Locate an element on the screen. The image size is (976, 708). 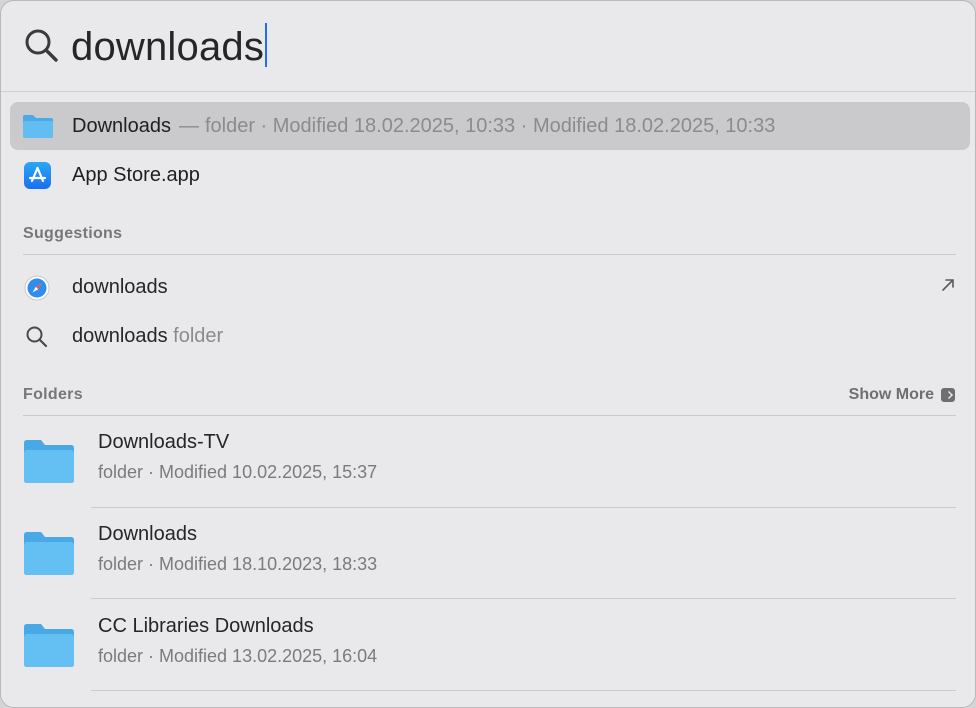
search-query: downloads is located at coordinates (168, 47).